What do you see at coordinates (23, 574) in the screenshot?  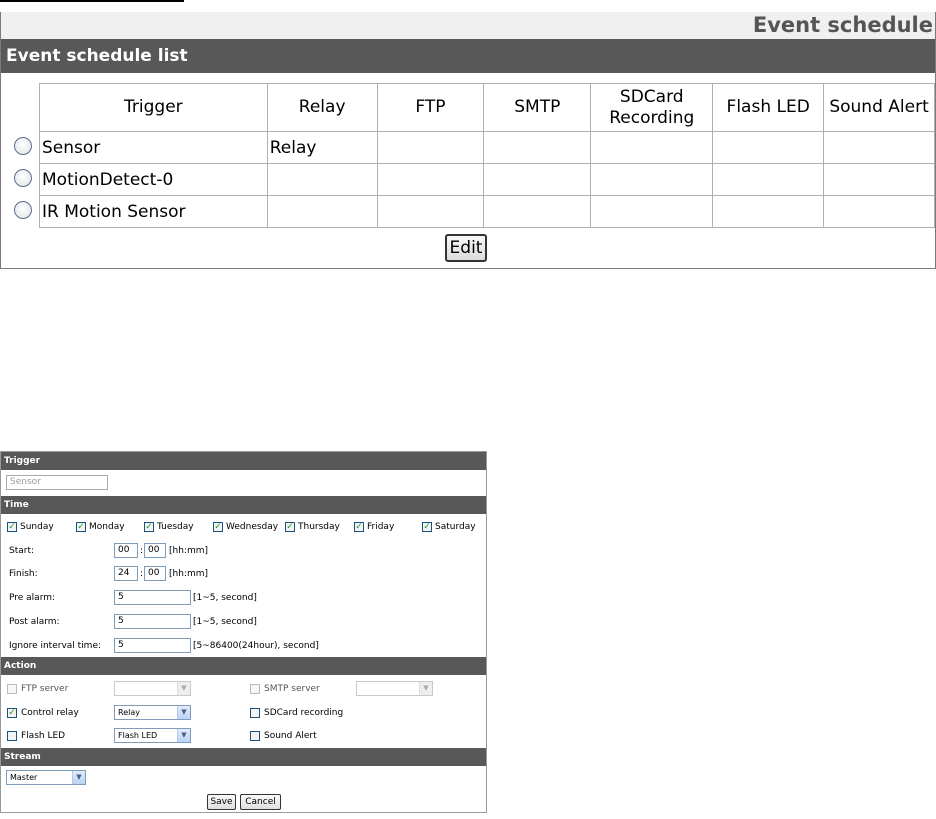 I see `finish-label: Finish:` at bounding box center [23, 574].